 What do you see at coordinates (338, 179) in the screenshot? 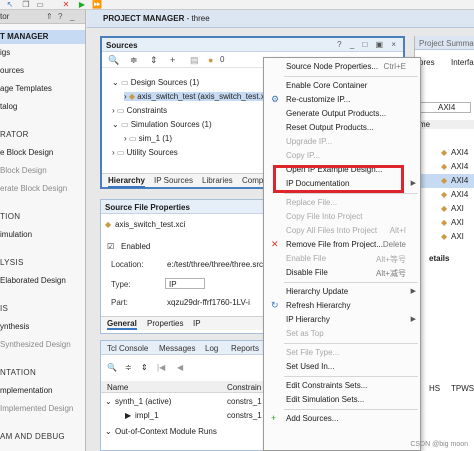
I see `highlight-box` at bounding box center [338, 179].